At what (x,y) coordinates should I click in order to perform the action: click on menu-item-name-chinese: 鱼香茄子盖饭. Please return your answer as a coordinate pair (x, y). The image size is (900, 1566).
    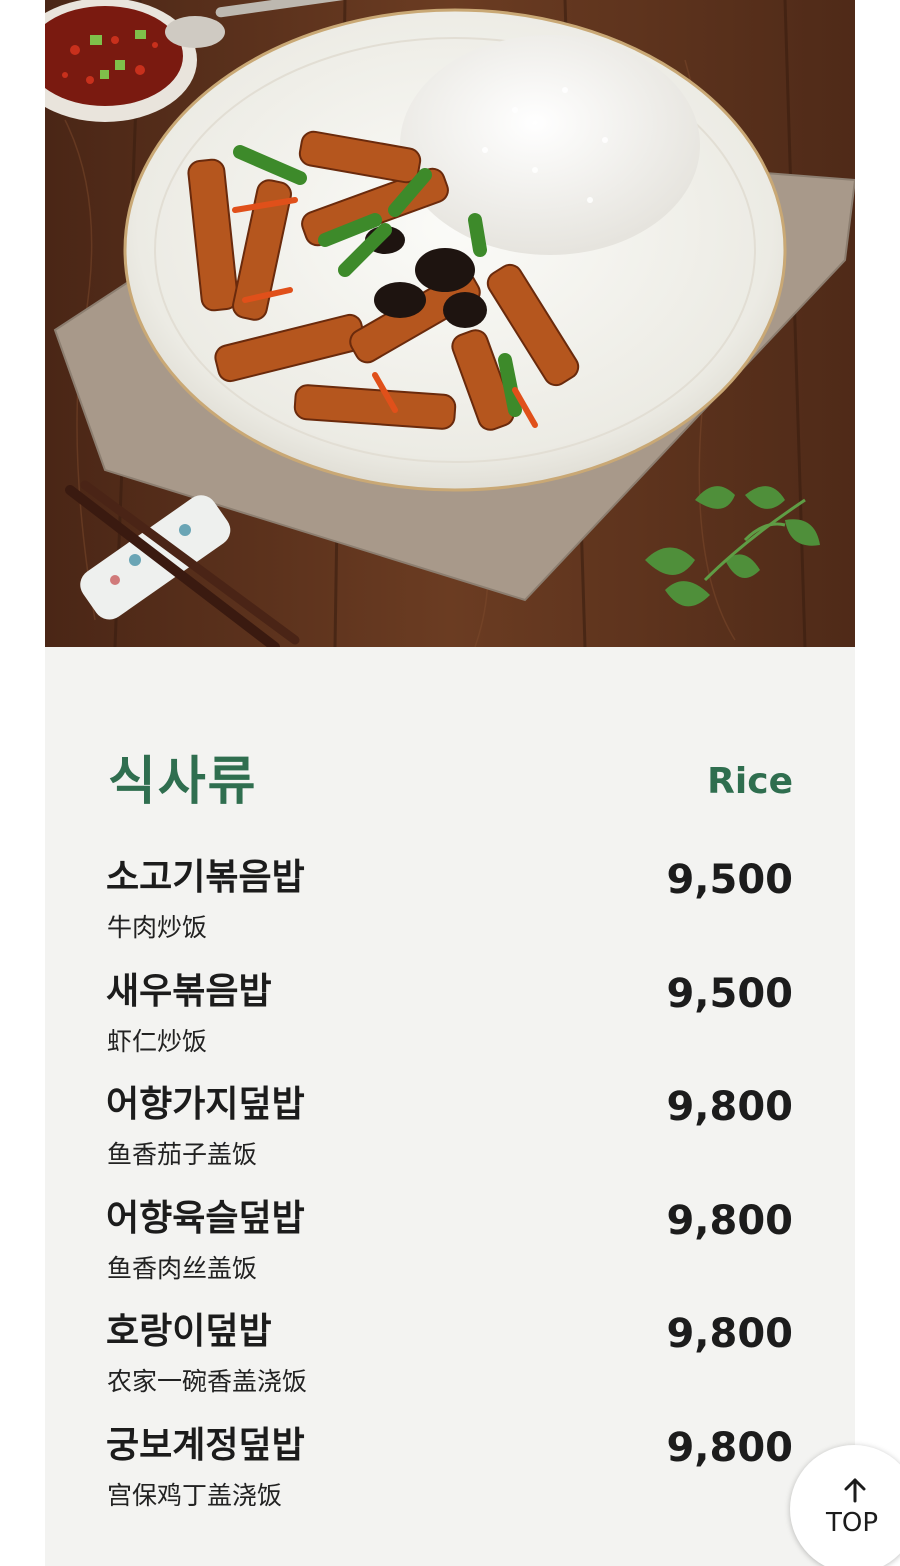
    Looking at the image, I should click on (182, 1154).